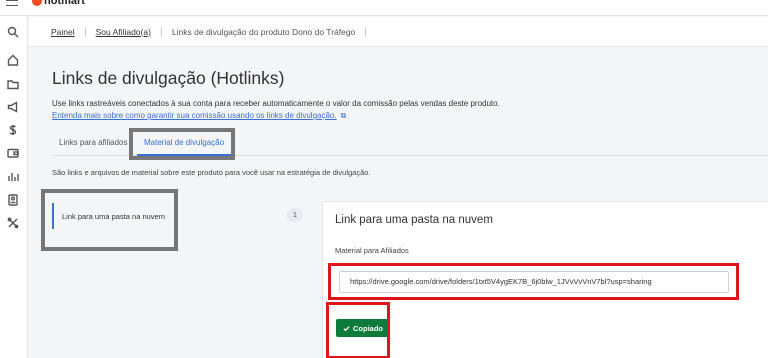 The image size is (768, 358). What do you see at coordinates (13, 107) in the screenshot?
I see `megaphone-icon` at bounding box center [13, 107].